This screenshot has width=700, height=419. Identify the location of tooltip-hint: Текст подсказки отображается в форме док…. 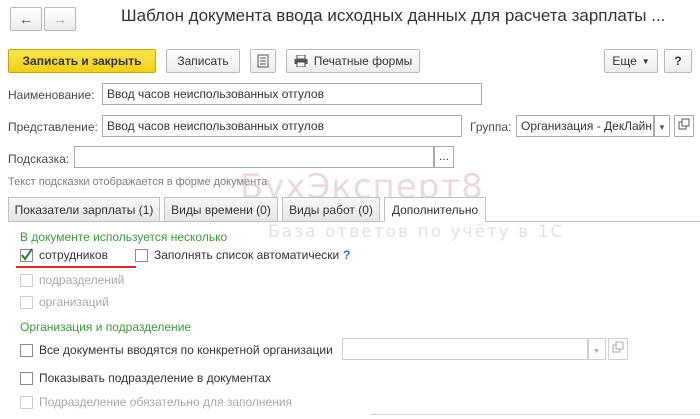
(138, 182).